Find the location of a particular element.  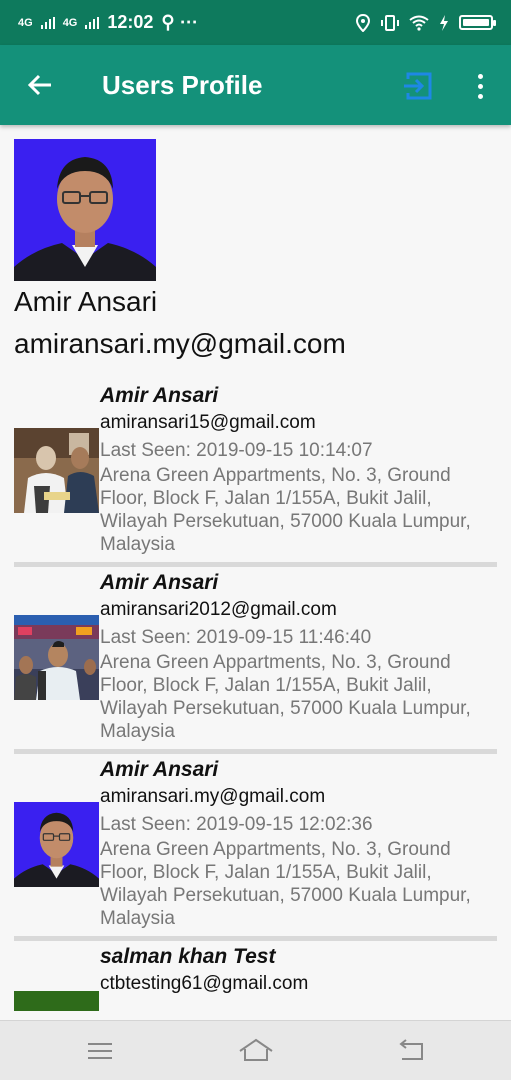

last-seen: Last Seen: 2019-09-15 10:14:07 is located at coordinates (236, 450).